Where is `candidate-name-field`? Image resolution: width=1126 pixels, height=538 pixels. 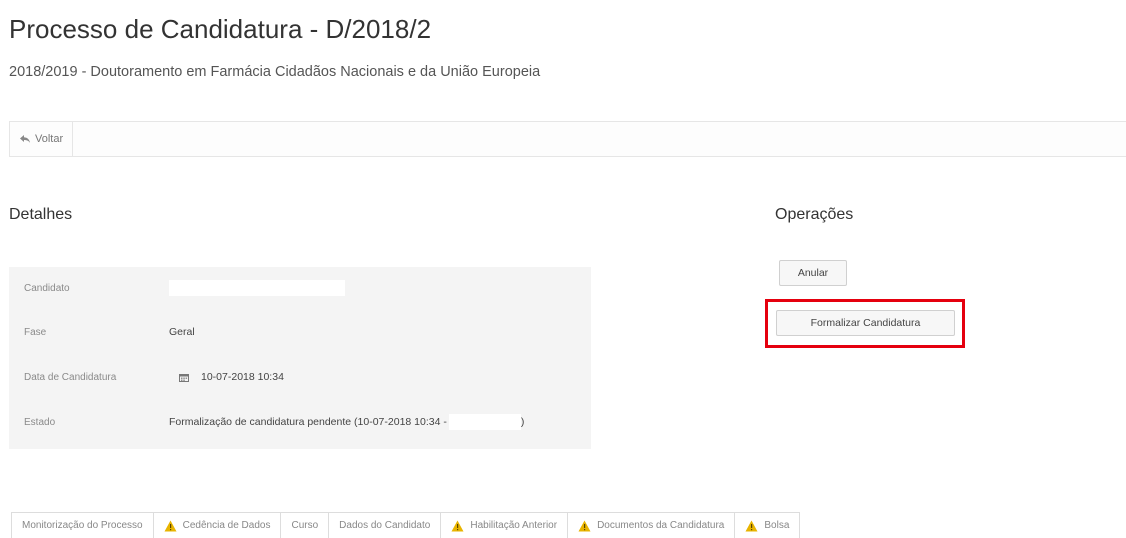 candidate-name-field is located at coordinates (257, 288).